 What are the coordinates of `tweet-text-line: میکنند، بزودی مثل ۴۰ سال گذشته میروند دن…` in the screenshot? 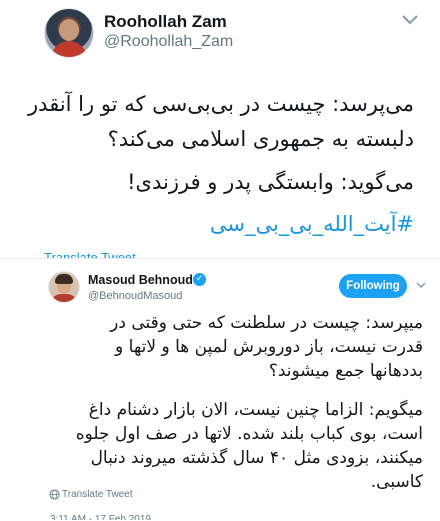 It's located at (256, 458).